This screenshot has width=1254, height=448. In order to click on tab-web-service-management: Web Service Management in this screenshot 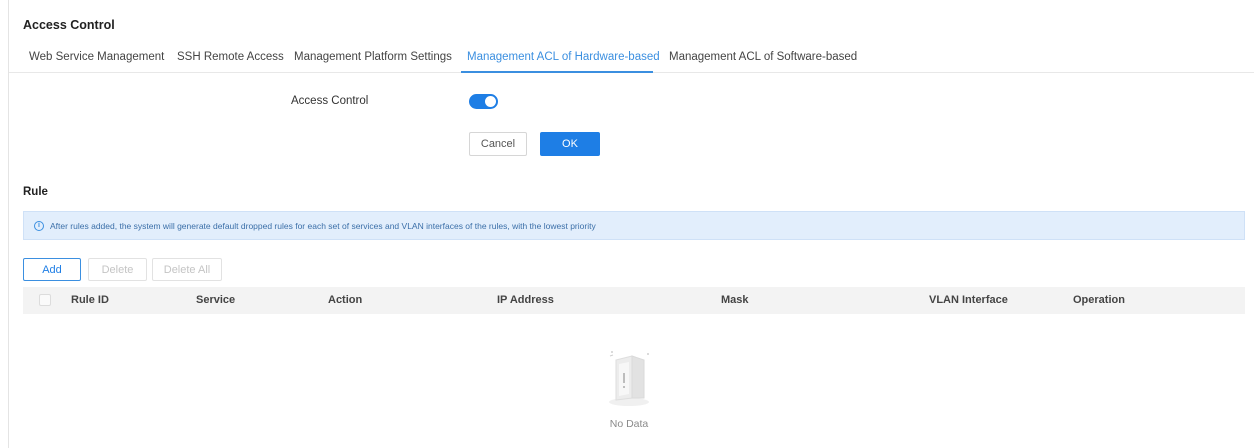, I will do `click(96, 57)`.